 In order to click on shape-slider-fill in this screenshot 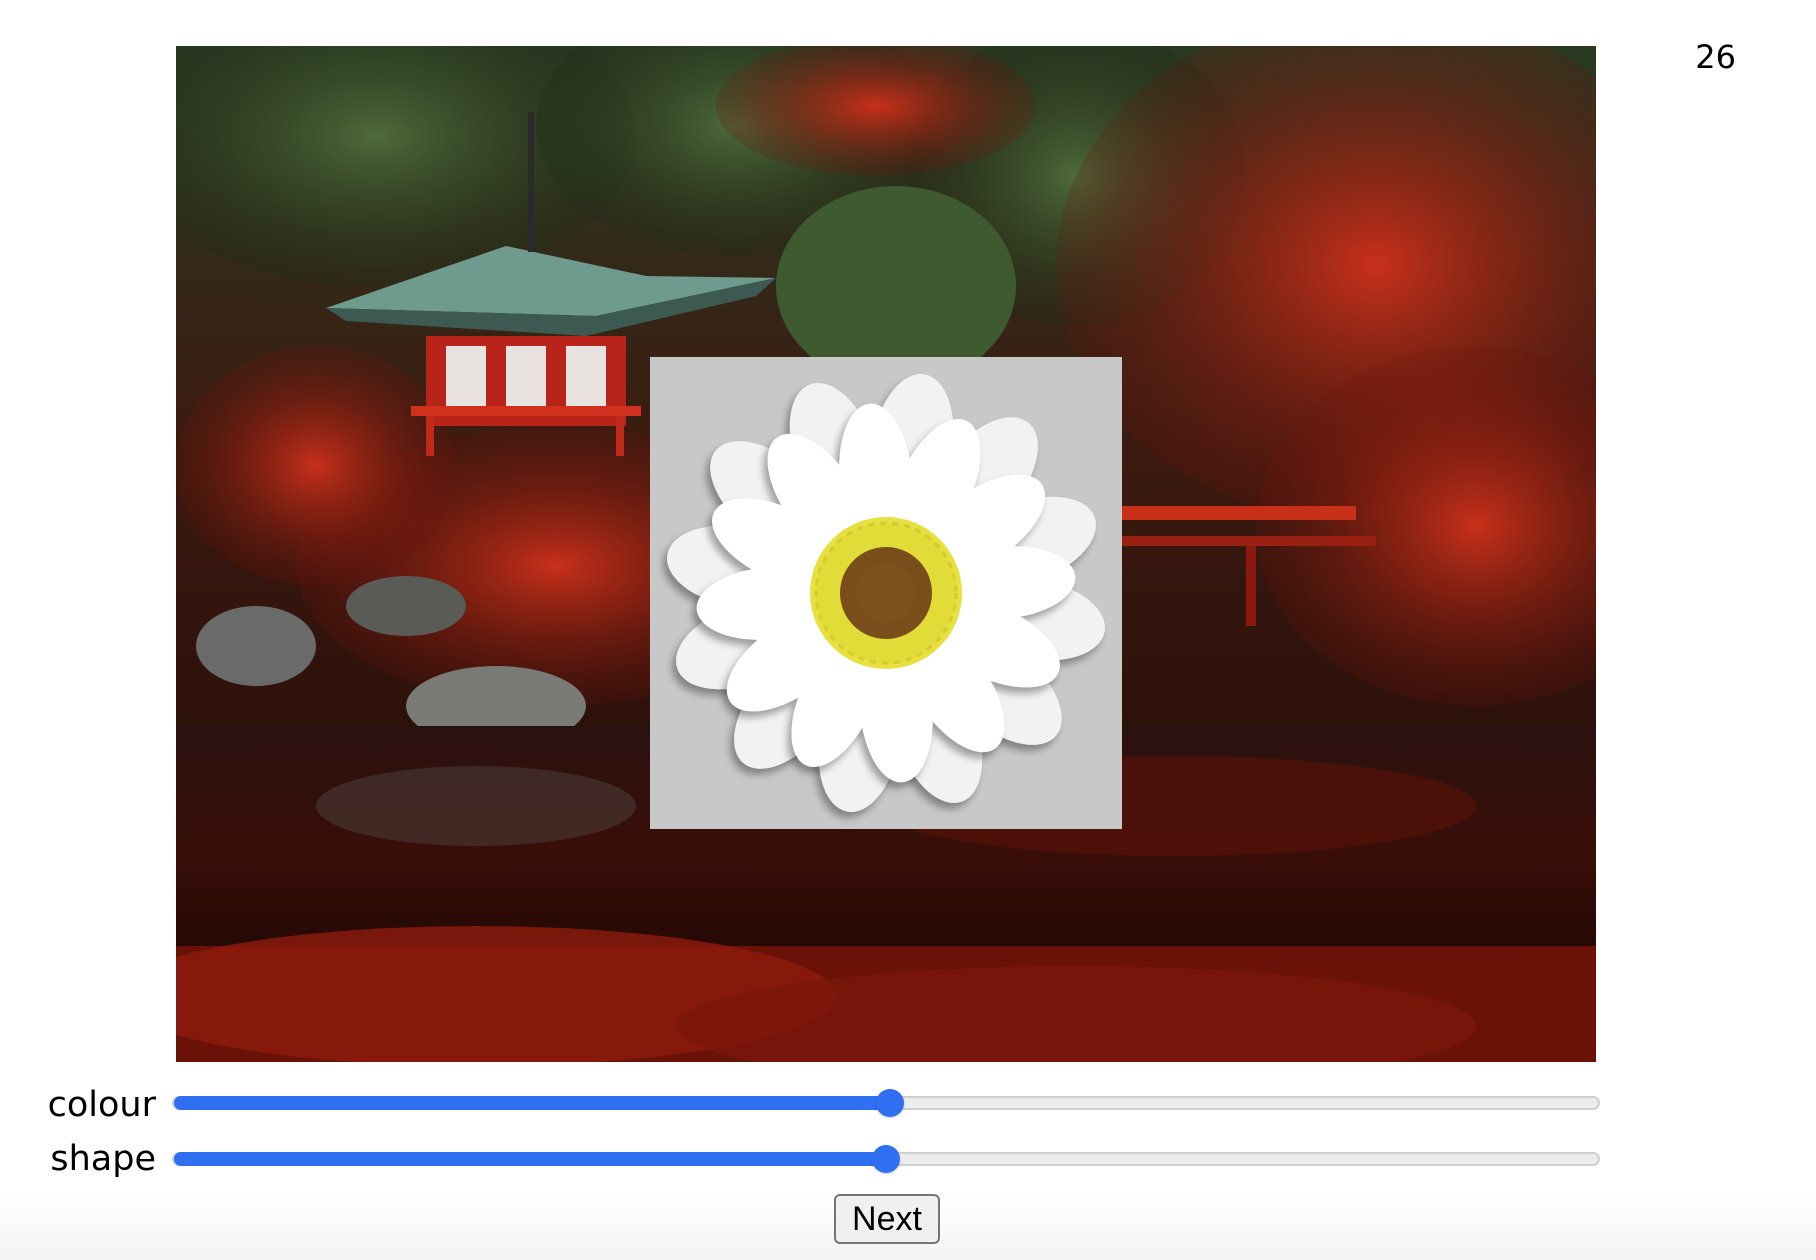, I will do `click(530, 1159)`.